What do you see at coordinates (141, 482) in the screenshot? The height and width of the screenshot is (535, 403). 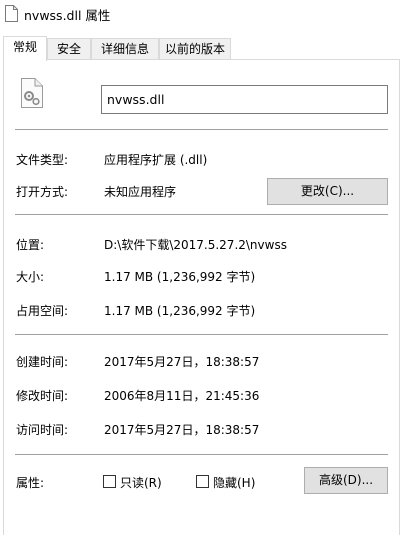 I see `readonly-label: 只读(R)` at bounding box center [141, 482].